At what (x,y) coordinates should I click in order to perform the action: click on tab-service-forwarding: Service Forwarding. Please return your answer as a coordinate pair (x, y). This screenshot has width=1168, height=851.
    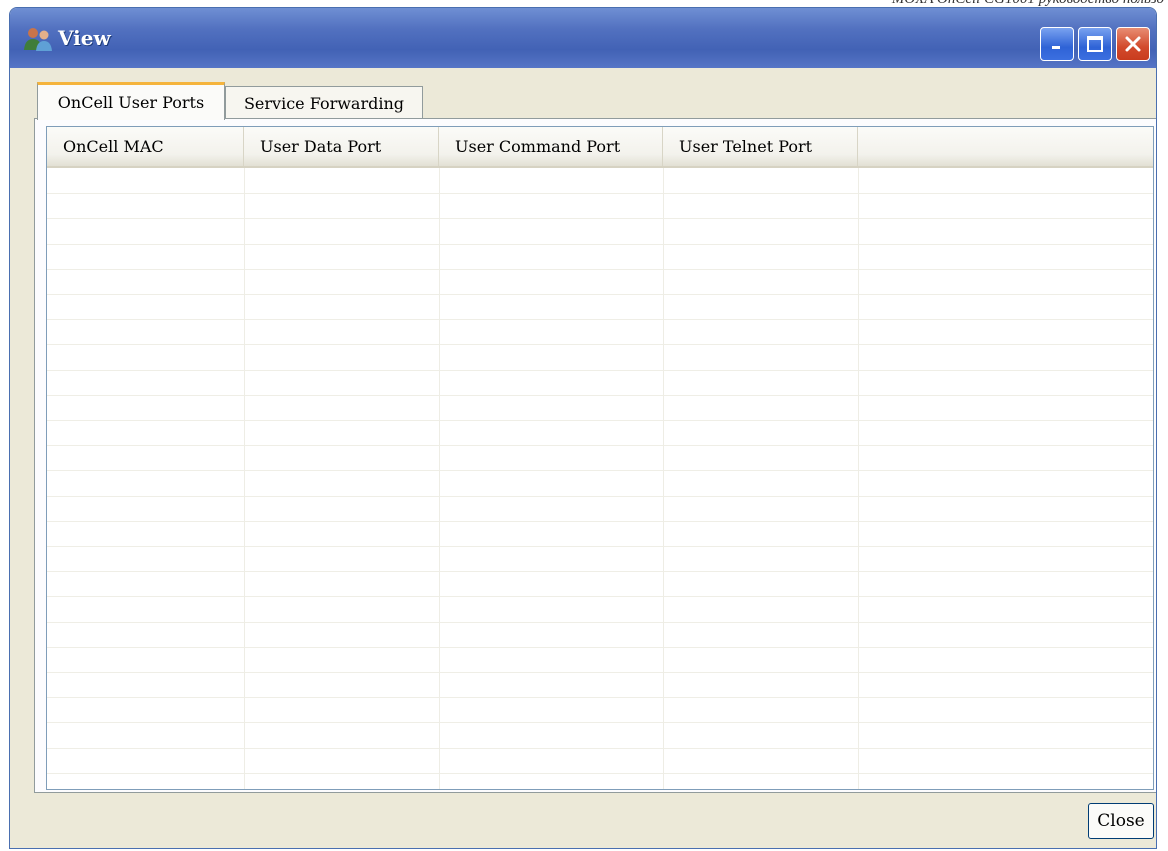
    Looking at the image, I should click on (324, 102).